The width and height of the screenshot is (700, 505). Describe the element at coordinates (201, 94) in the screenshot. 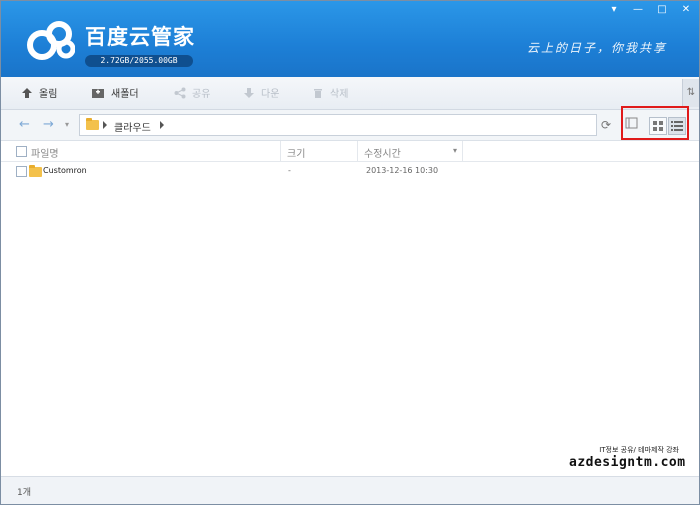

I see `share-label: 공유` at that location.